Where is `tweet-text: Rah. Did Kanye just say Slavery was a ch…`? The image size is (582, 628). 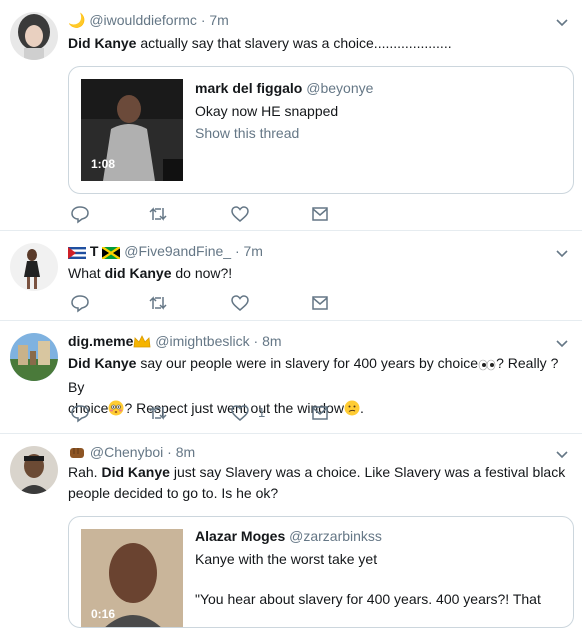 tweet-text: Rah. Did Kanye just say Slavery was a ch… is located at coordinates (317, 482).